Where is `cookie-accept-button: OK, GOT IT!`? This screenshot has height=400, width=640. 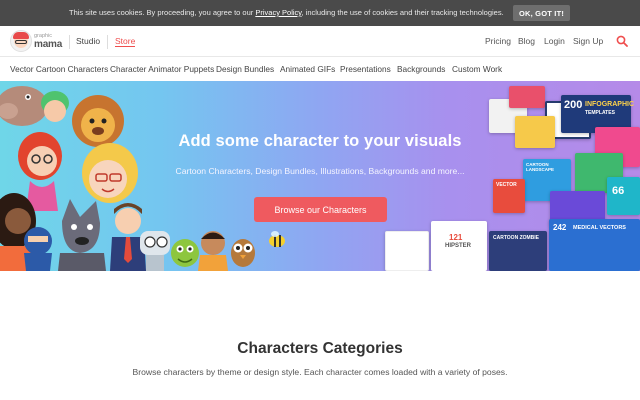 cookie-accept-button: OK, GOT IT! is located at coordinates (541, 13).